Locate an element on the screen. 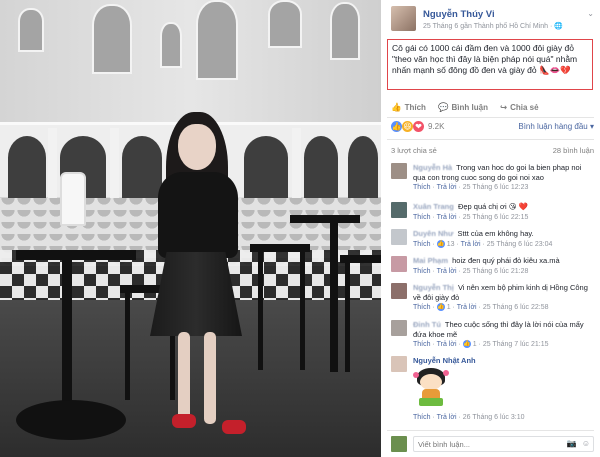  comment-time: 25 Tháng 6 lúc 22:58 is located at coordinates (516, 307).